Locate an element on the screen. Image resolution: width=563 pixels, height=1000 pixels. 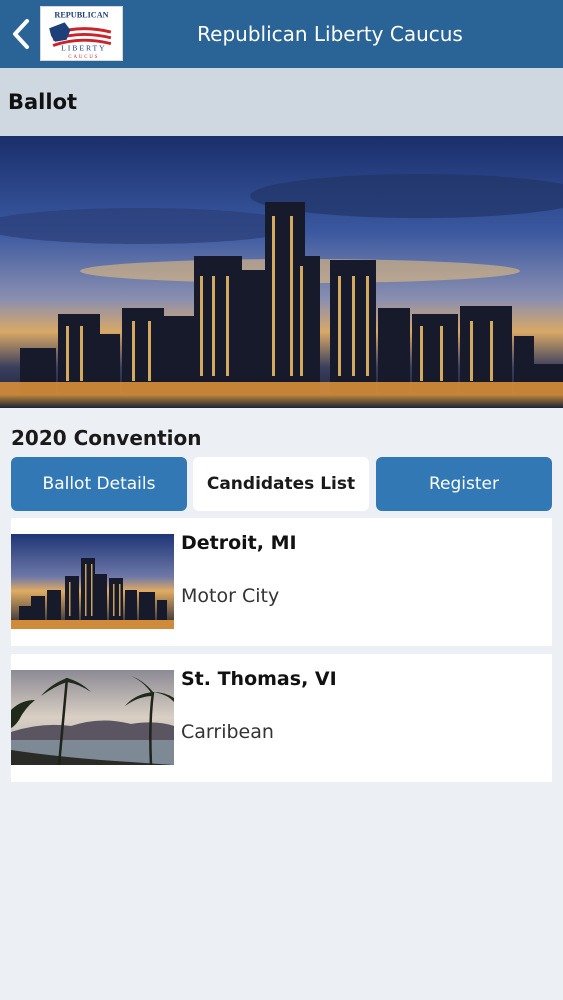
svg-text: CAUCUS is located at coordinates (83, 57).